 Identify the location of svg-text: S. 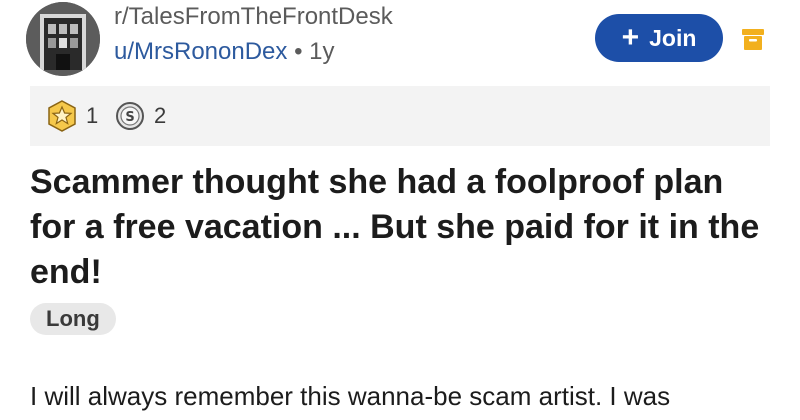
(129, 117).